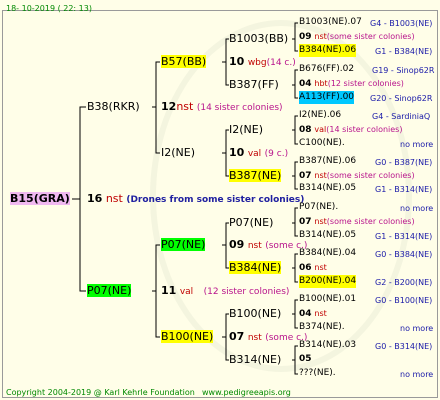 This screenshot has height=400, width=440. What do you see at coordinates (404, 346) in the screenshot?
I see `r14-code: G0 - B314(NE)` at bounding box center [404, 346].